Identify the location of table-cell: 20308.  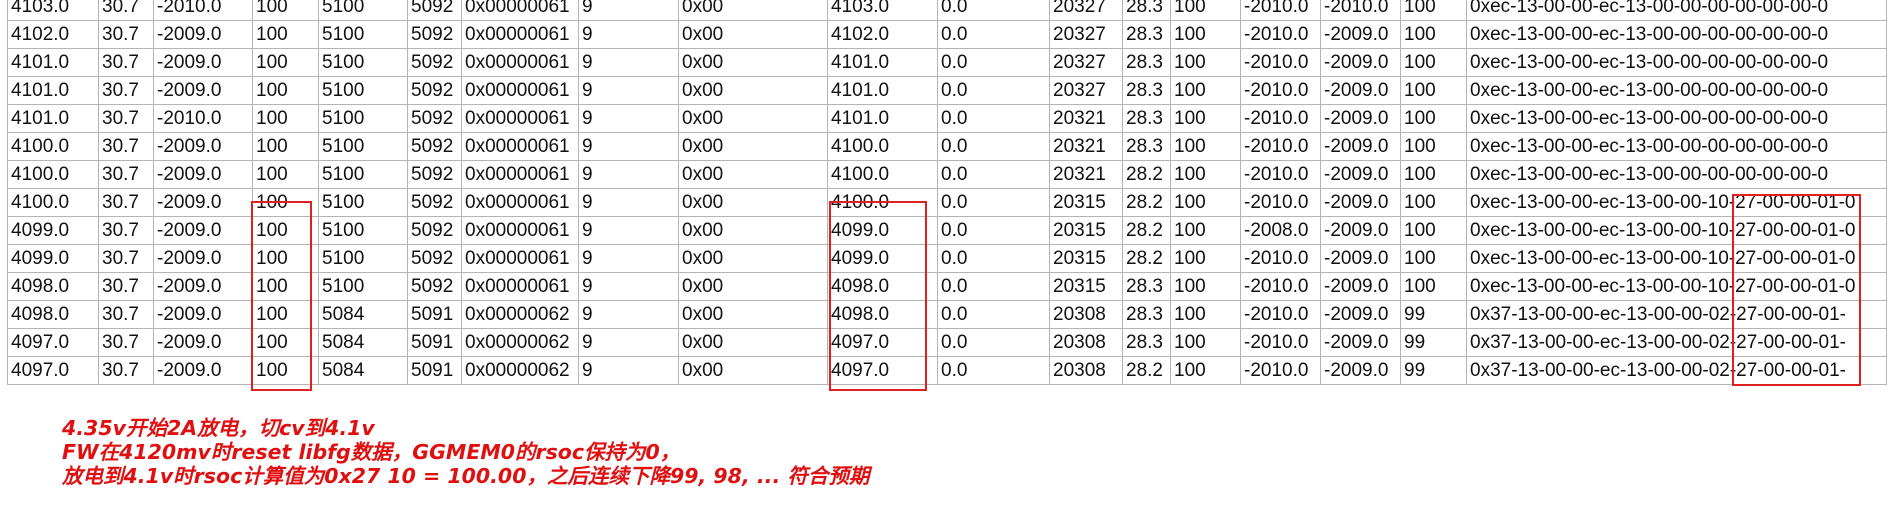
(1086, 342).